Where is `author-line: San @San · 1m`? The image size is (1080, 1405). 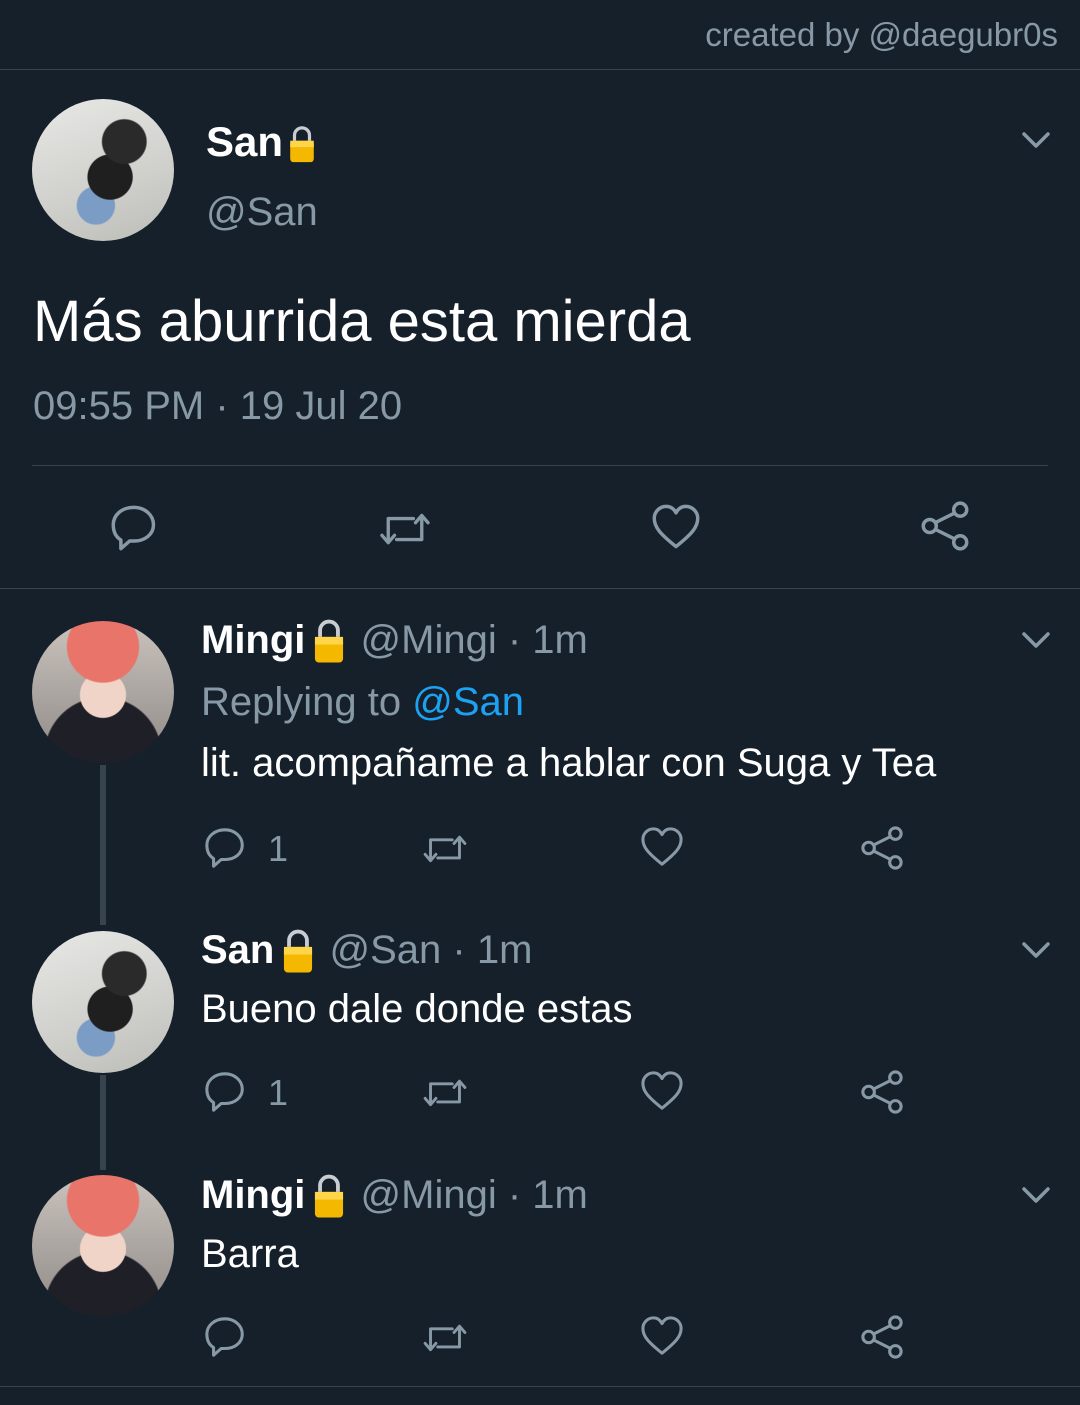 author-line: San @San · 1m is located at coordinates (366, 951).